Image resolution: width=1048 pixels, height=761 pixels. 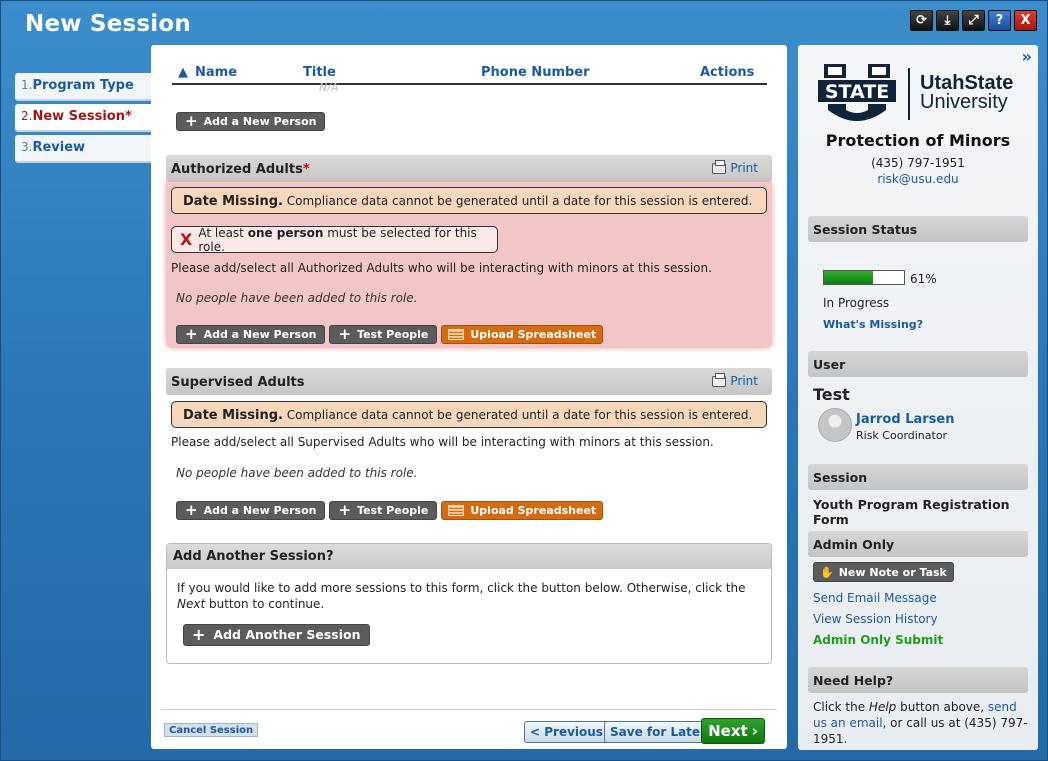 I want to click on save-for-later-button: Save for Later, so click(x=658, y=732).